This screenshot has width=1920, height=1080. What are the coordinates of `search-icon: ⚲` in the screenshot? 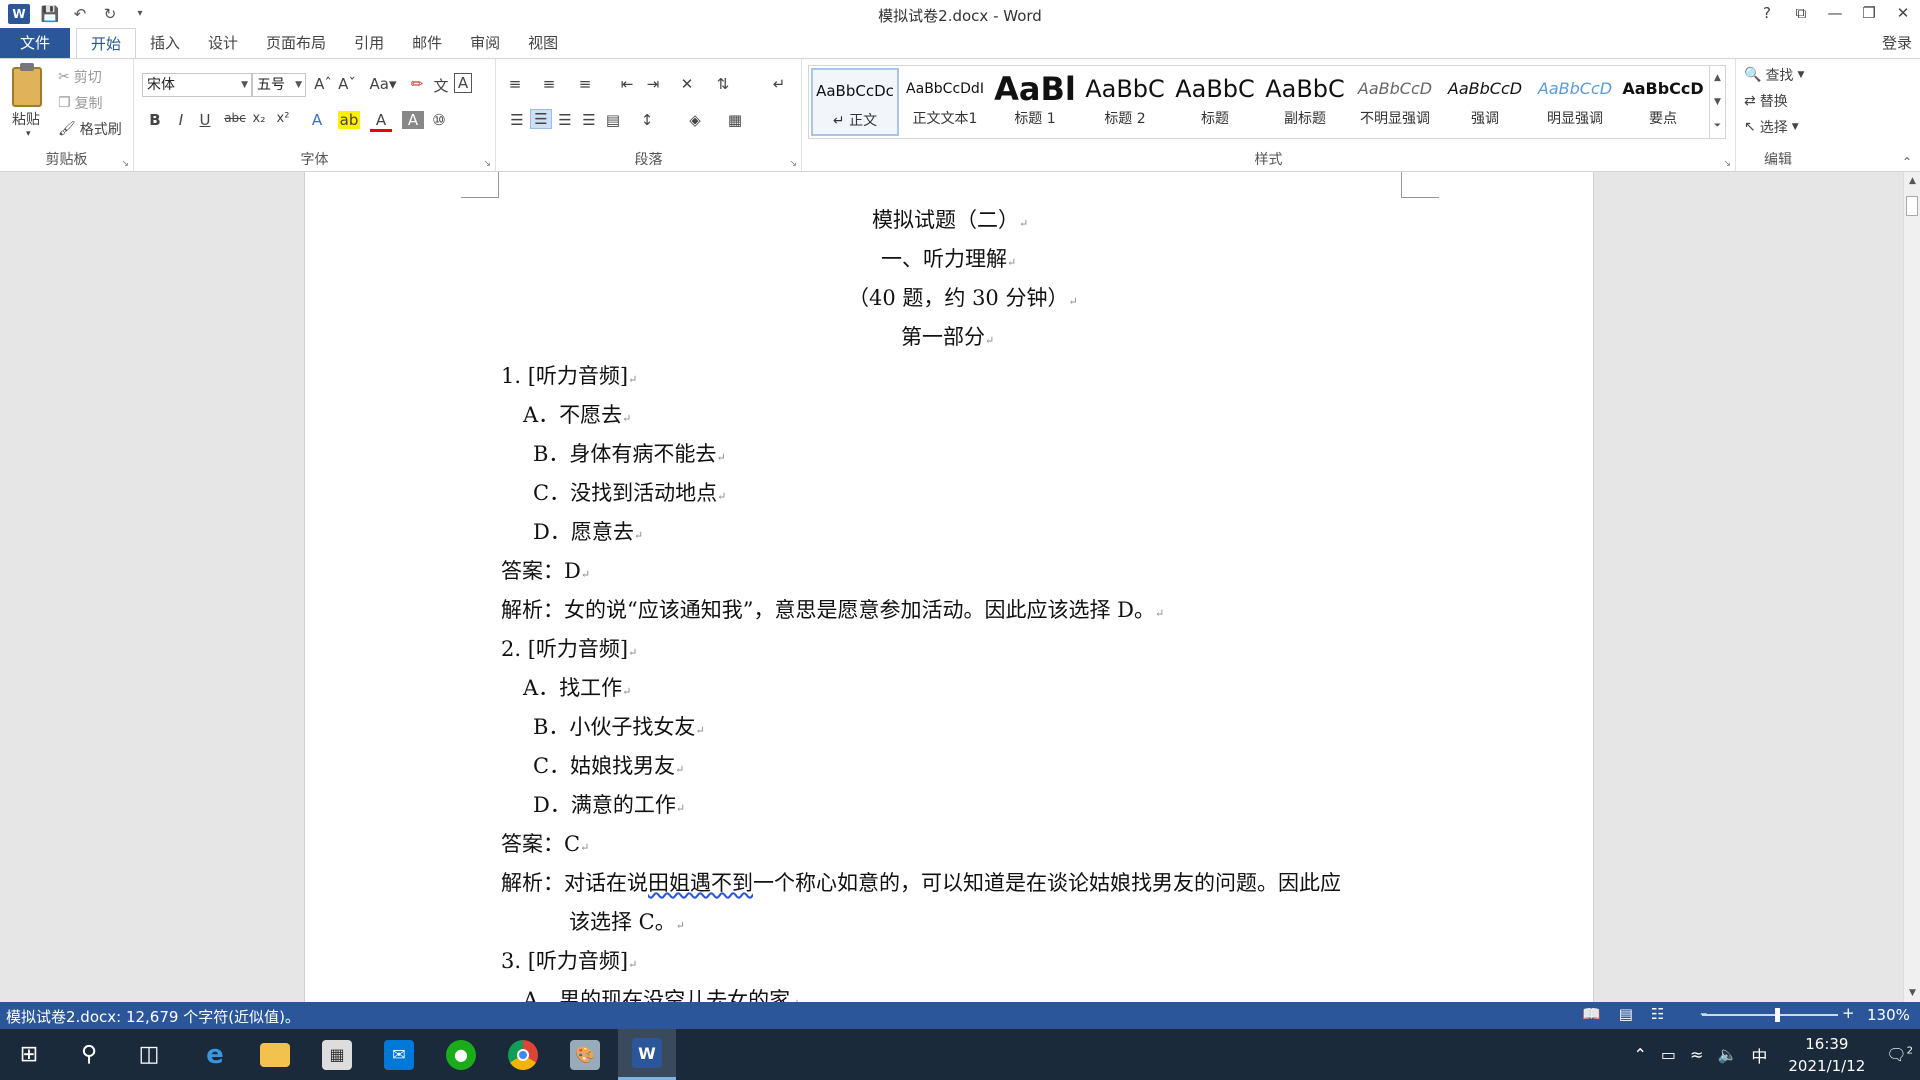 It's located at (89, 1054).